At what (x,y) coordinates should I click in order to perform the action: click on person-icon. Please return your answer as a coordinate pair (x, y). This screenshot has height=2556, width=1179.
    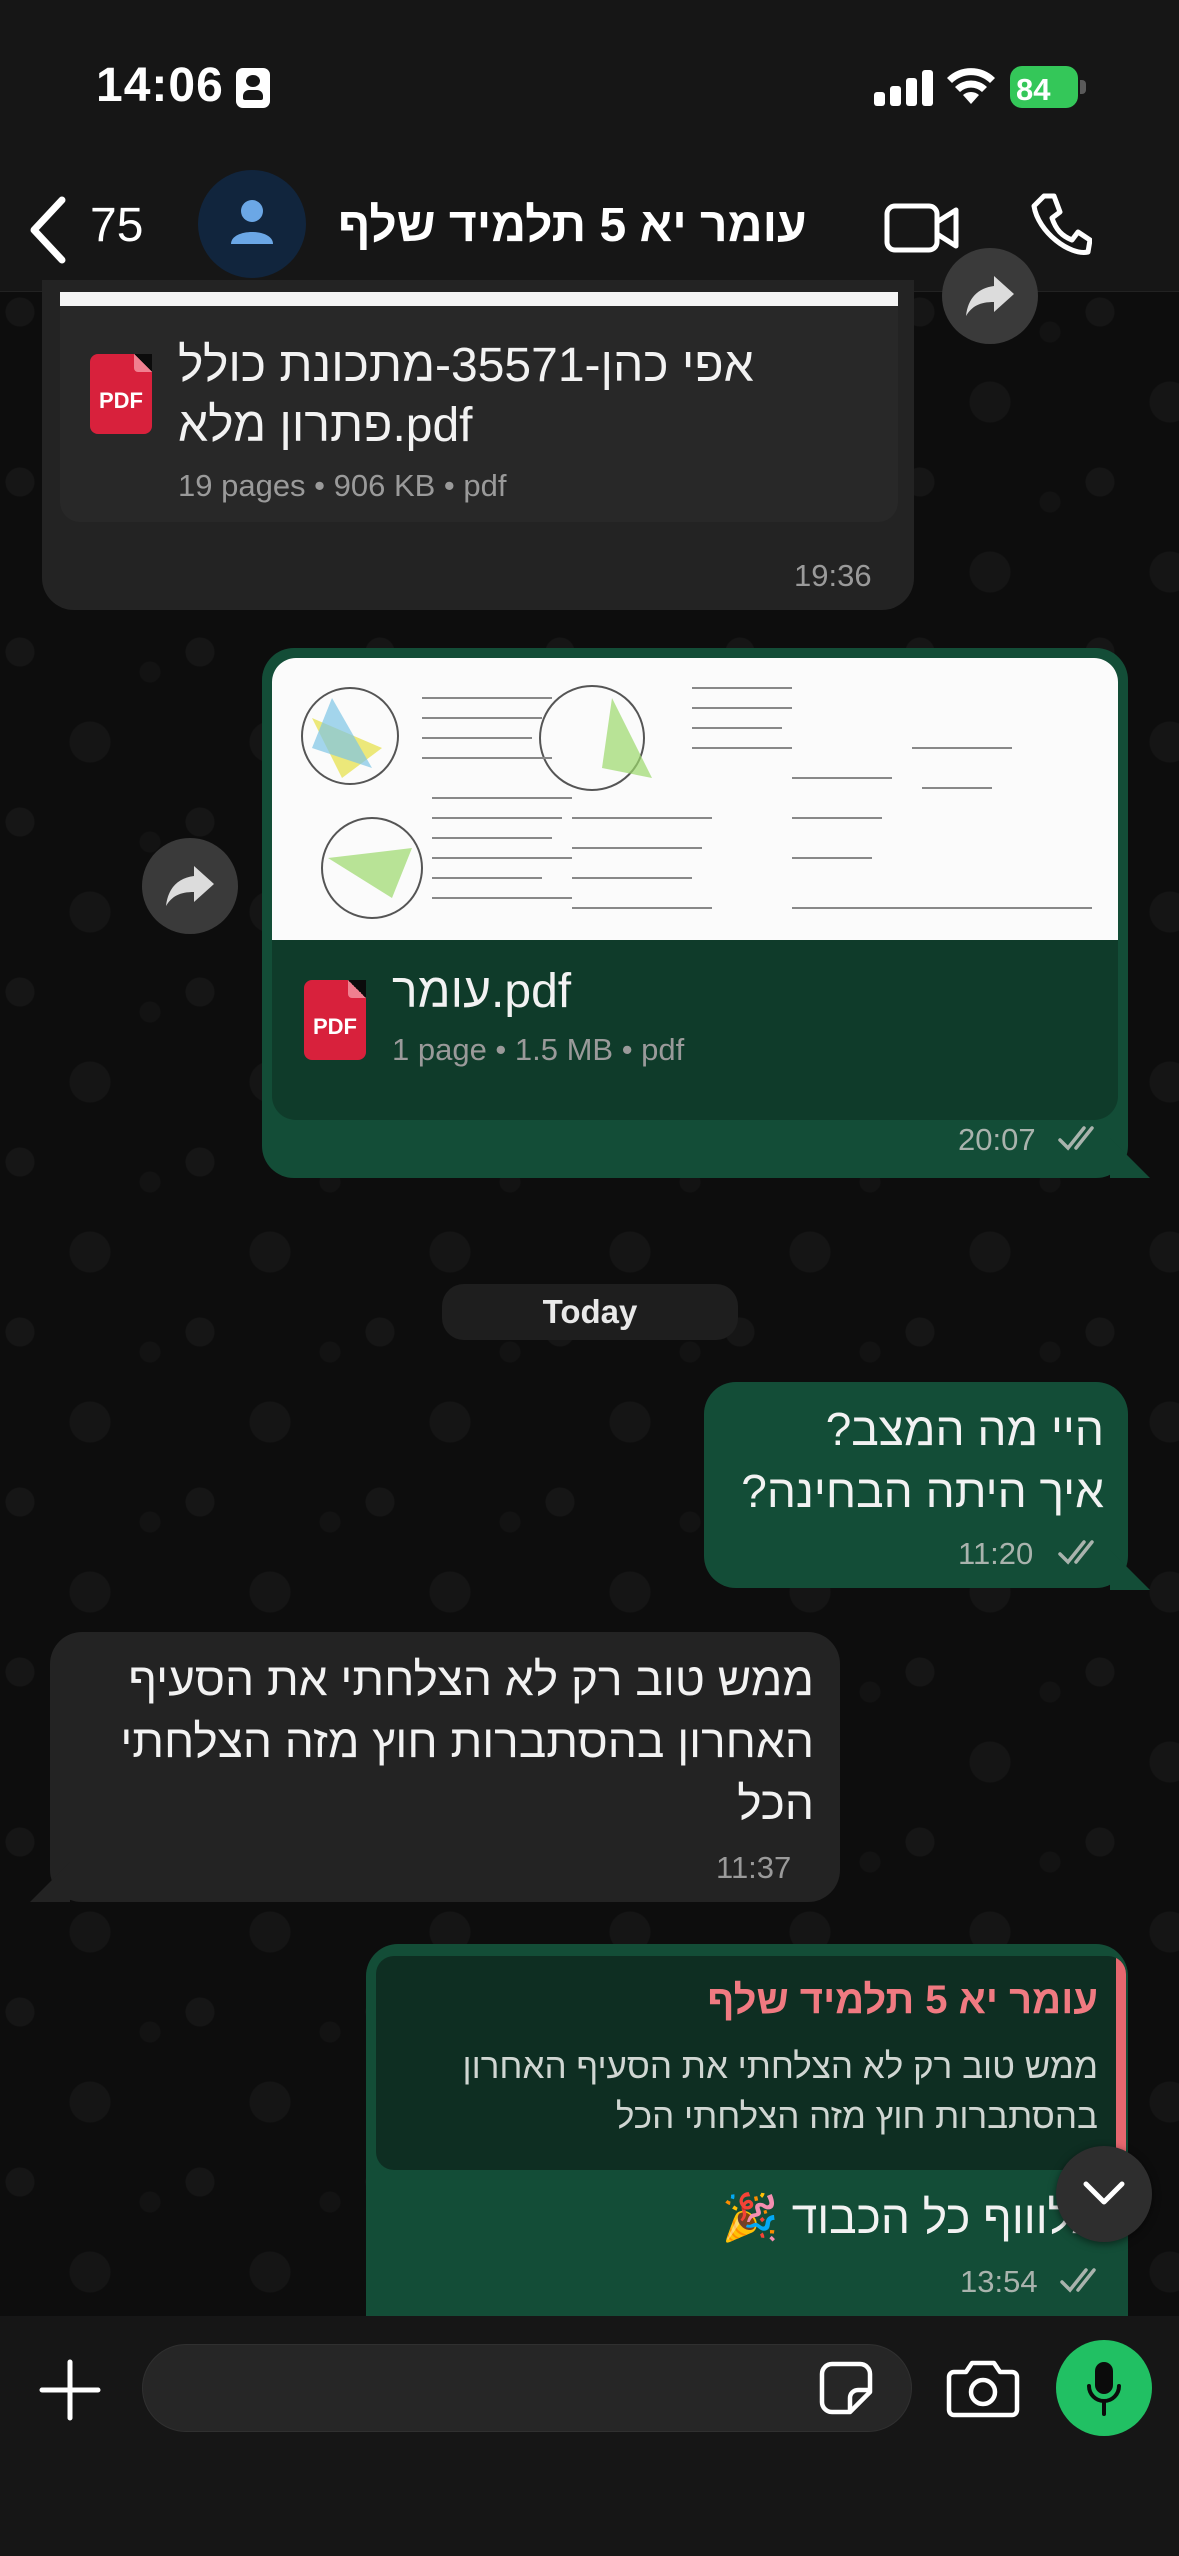
    Looking at the image, I should click on (252, 222).